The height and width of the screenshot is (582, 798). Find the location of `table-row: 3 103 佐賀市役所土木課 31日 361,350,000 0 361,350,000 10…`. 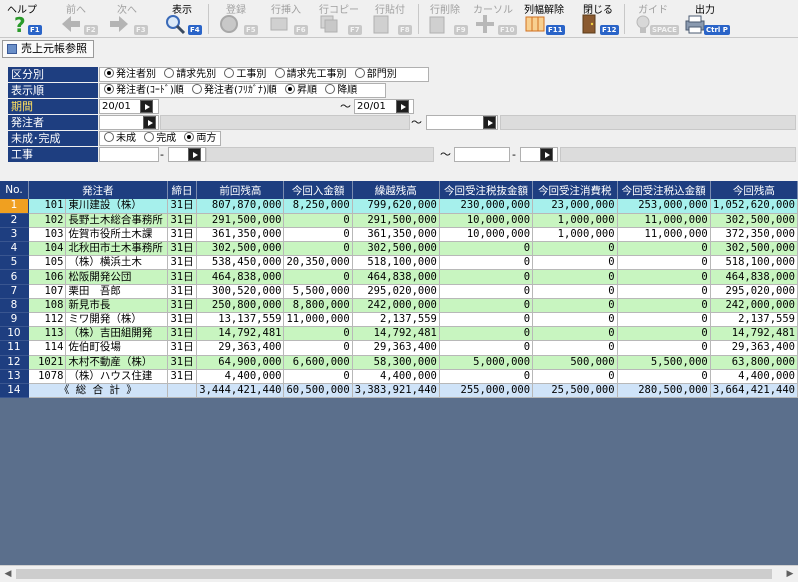

table-row: 3 103 佐賀市役所土木課 31日 361,350,000 0 361,350,000 10… is located at coordinates (399, 235).